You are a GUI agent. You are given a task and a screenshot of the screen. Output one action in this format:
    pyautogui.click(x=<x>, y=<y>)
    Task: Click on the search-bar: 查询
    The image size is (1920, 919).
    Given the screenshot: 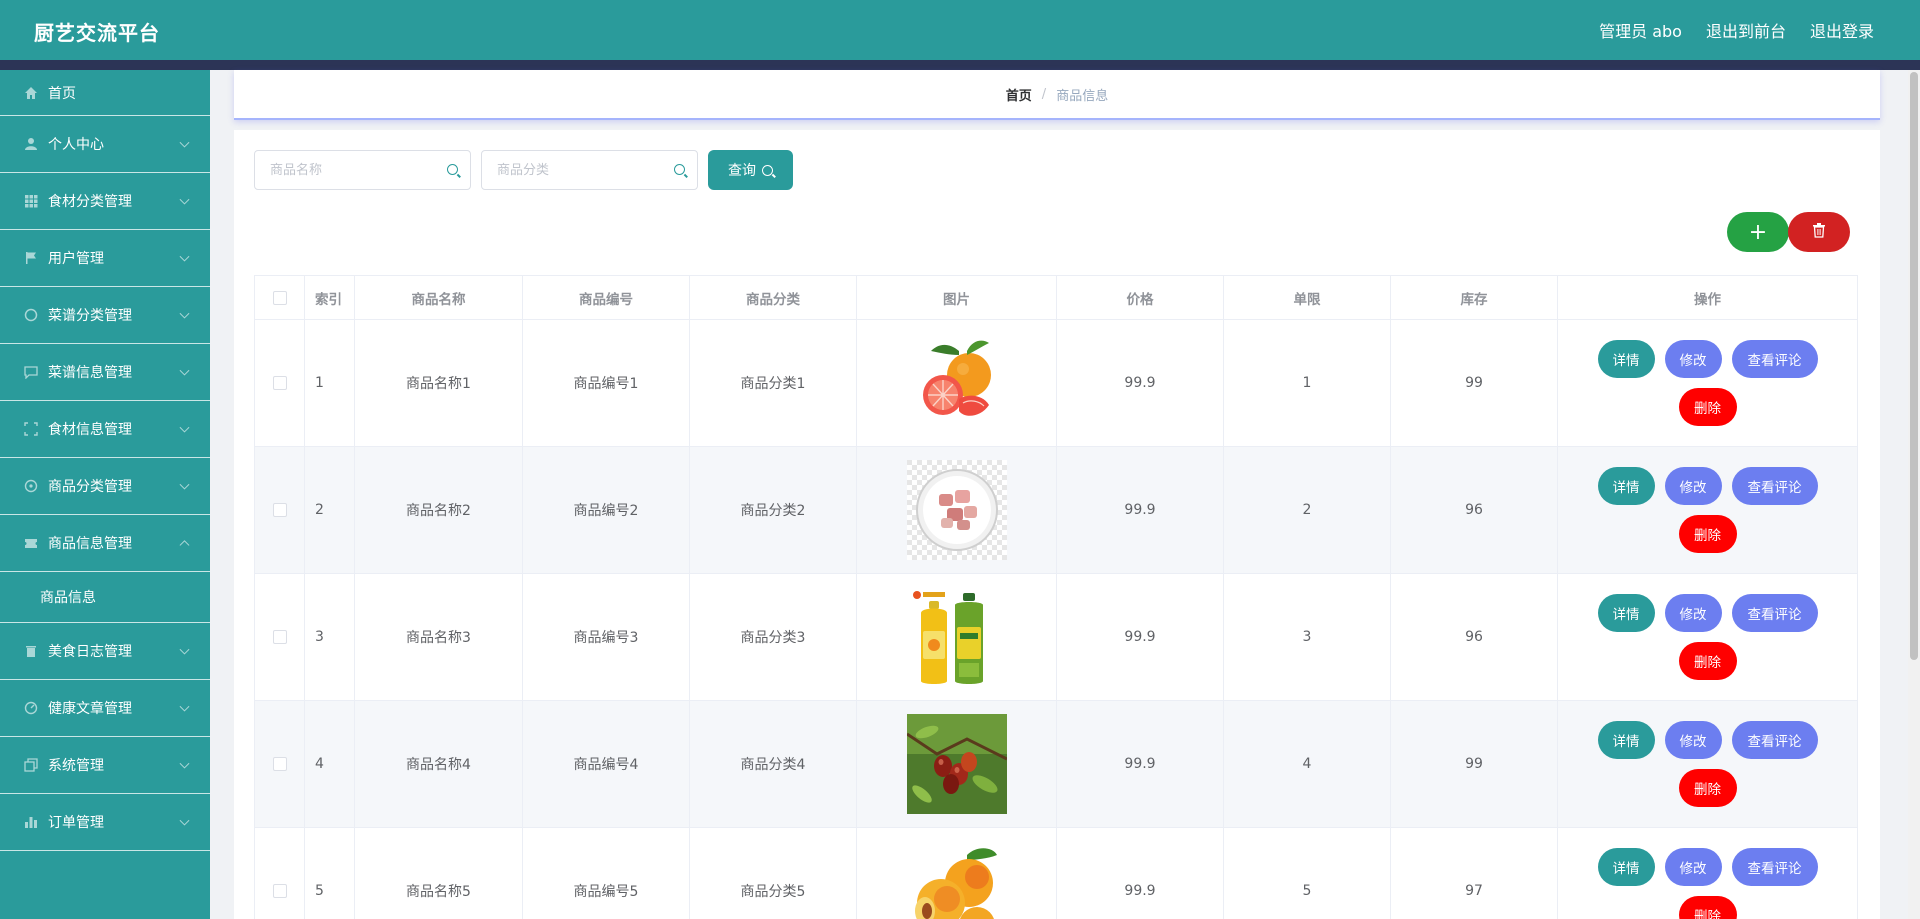 What is the action you would take?
    pyautogui.click(x=523, y=170)
    